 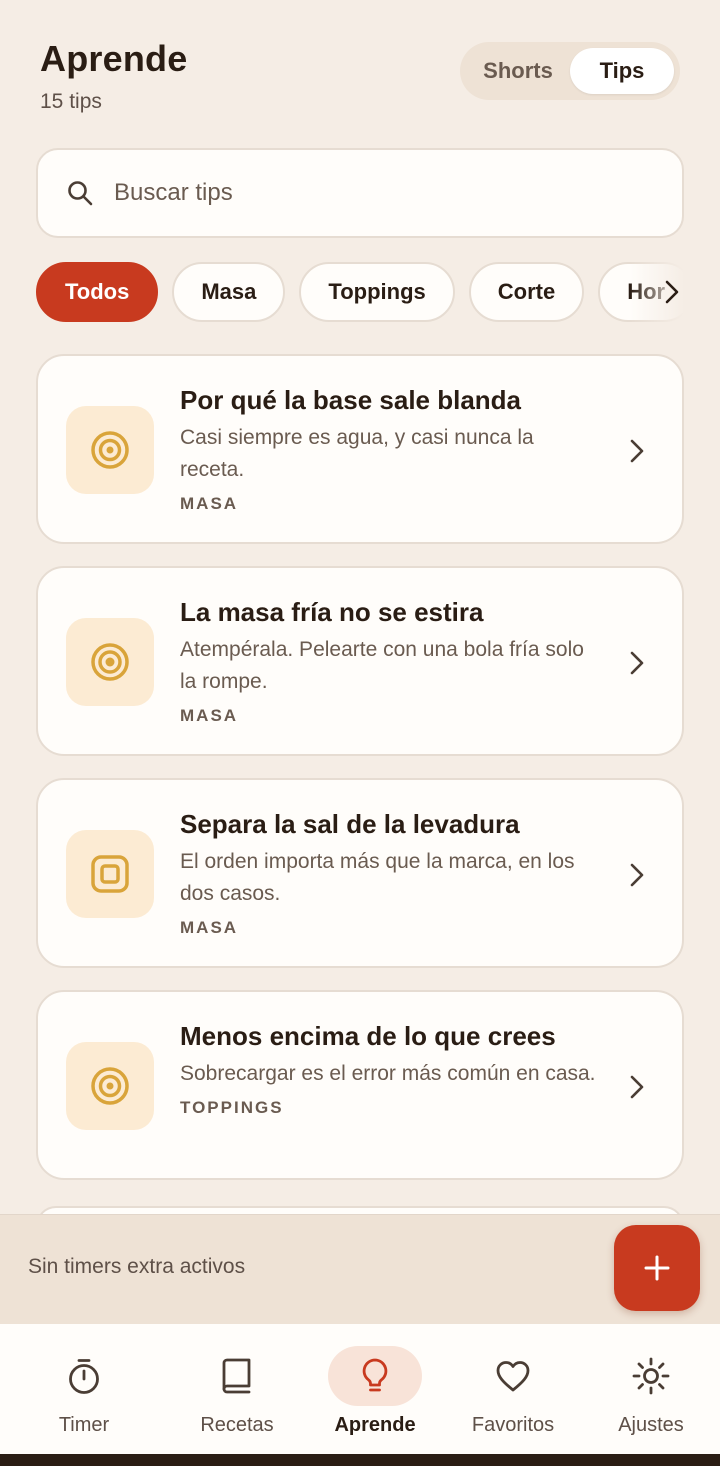 I want to click on plus-icon, so click(x=657, y=1268).